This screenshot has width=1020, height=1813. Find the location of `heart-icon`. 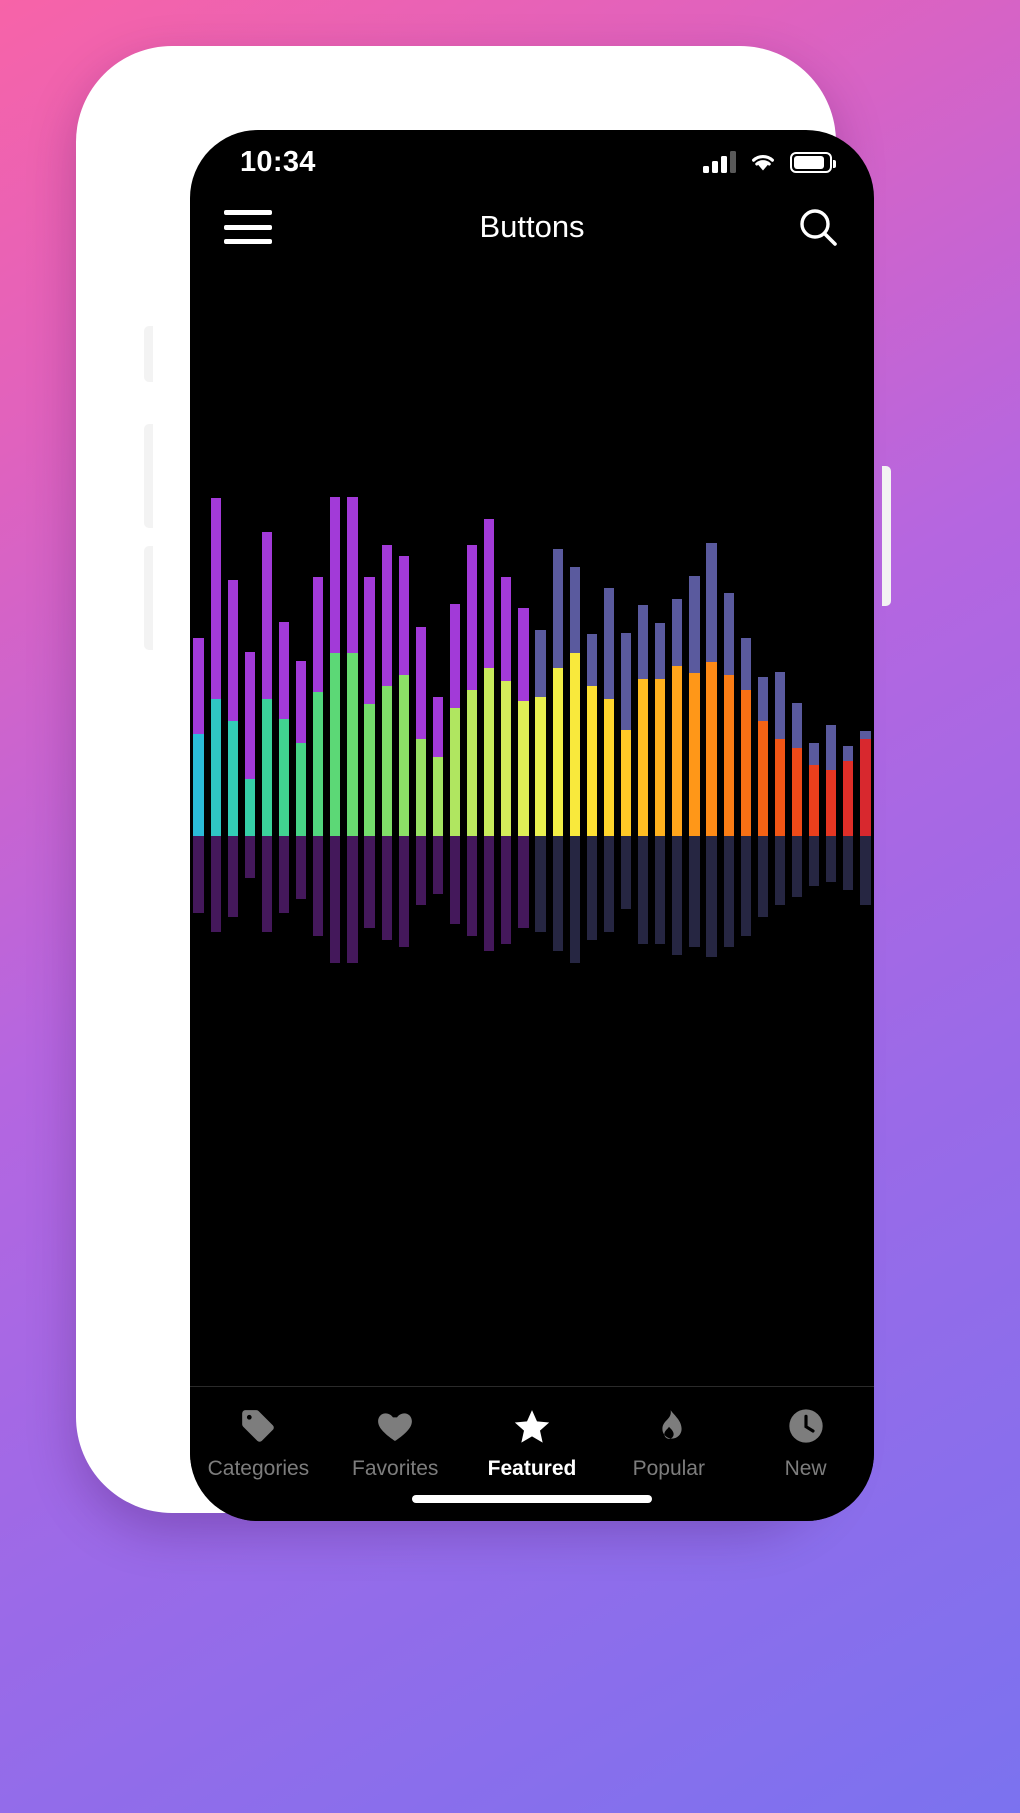

heart-icon is located at coordinates (395, 1426).